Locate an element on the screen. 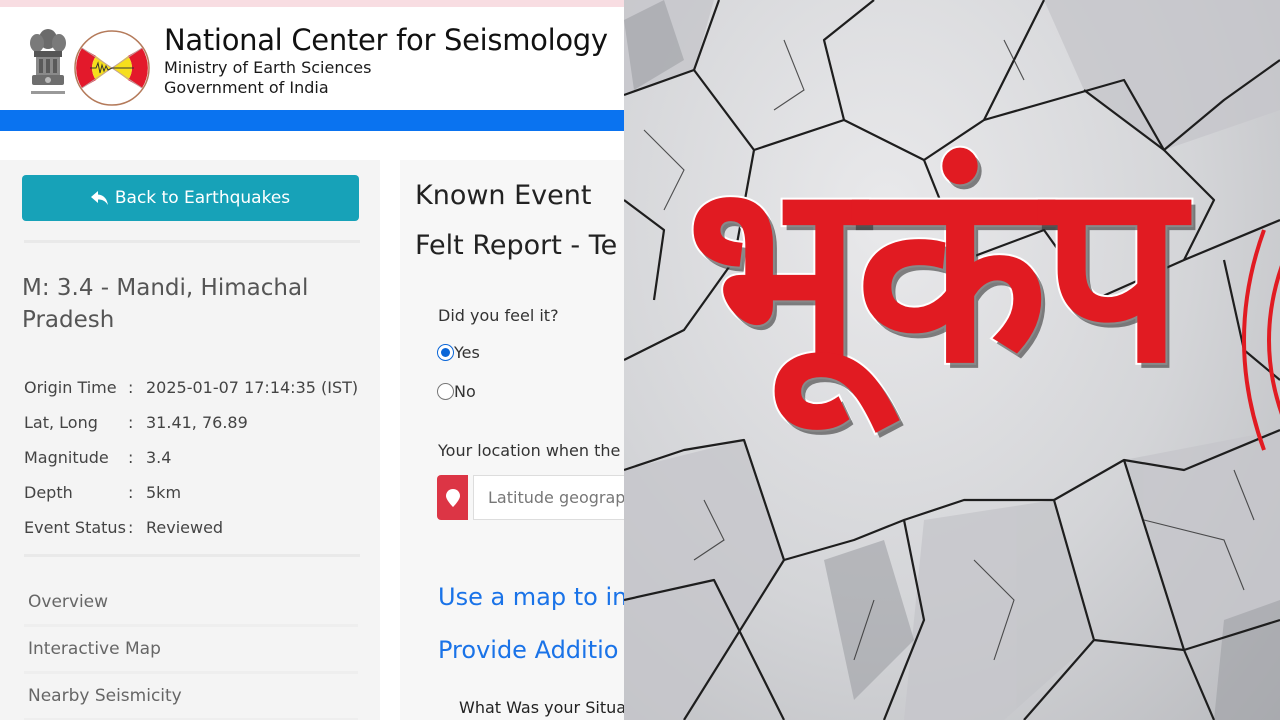  detail-row-event-status: Event Status : Reviewed is located at coordinates (191, 527).